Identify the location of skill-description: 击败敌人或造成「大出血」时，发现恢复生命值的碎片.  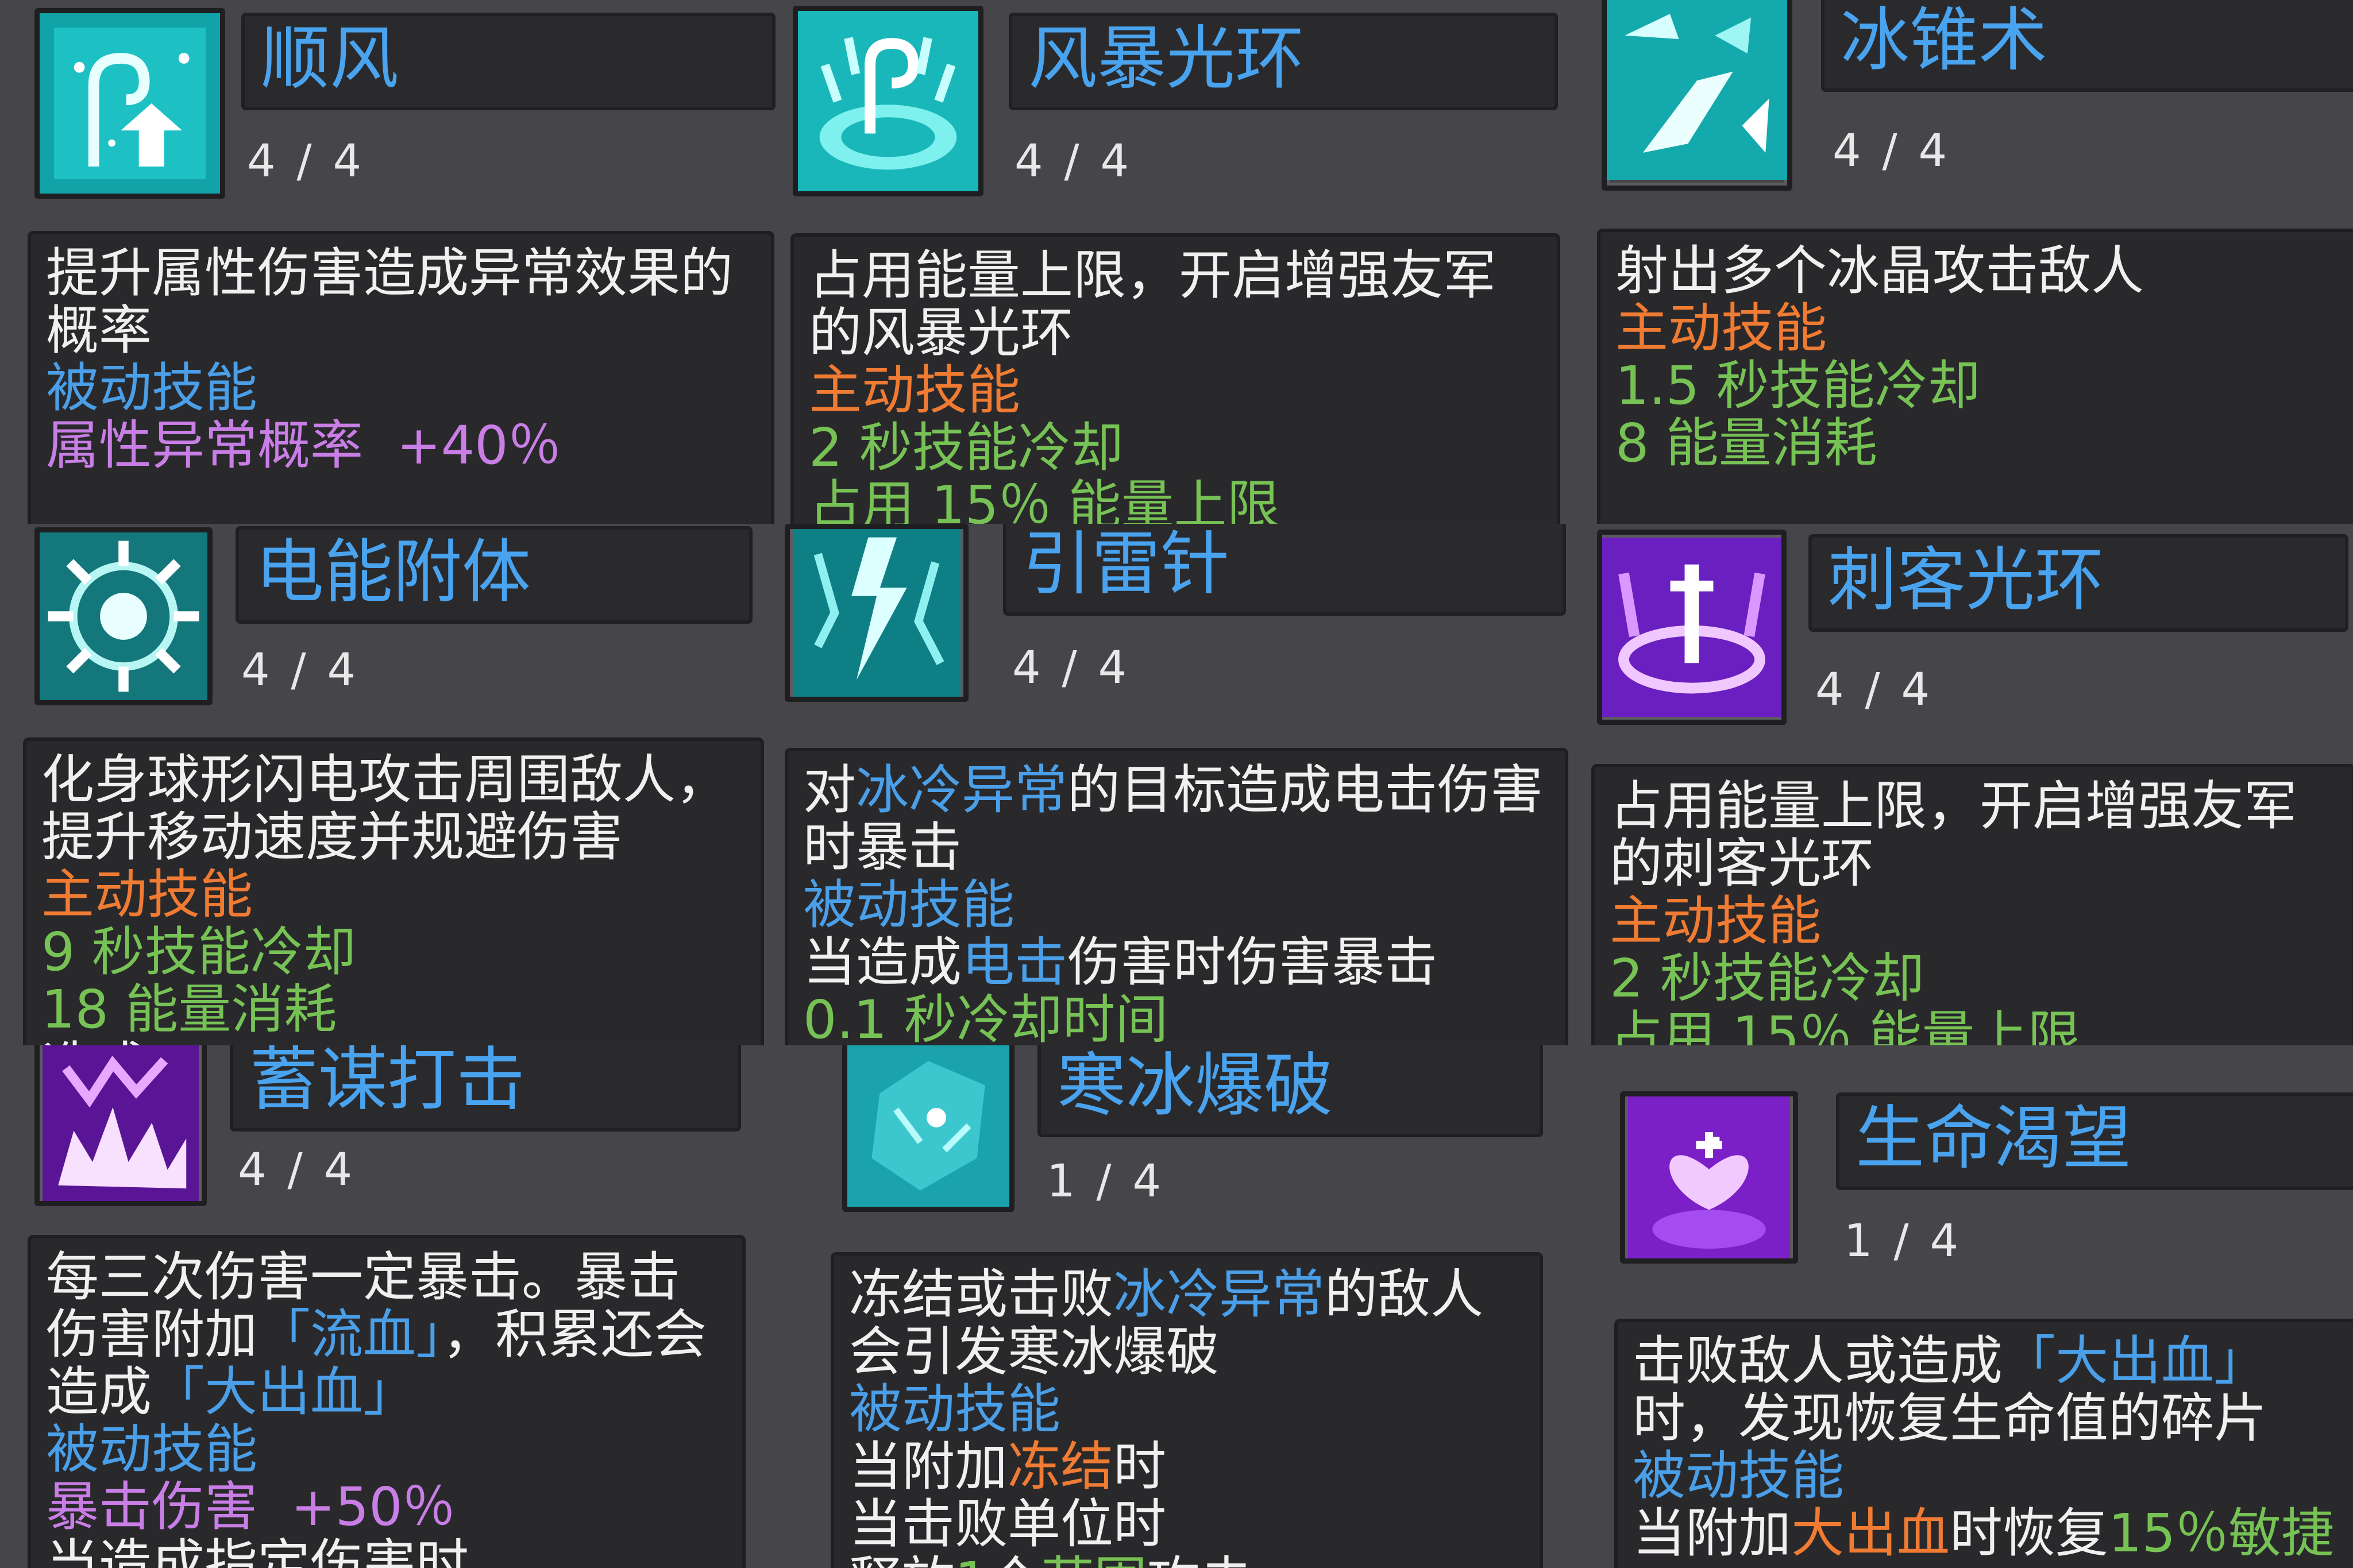
(1950, 1389).